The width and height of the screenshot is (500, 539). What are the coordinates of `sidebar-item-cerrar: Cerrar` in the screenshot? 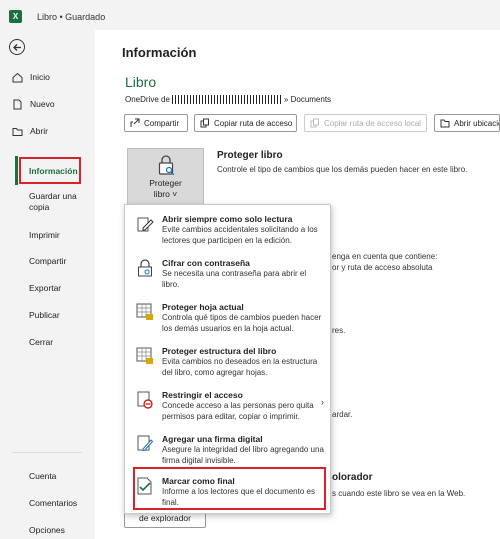 It's located at (41, 342).